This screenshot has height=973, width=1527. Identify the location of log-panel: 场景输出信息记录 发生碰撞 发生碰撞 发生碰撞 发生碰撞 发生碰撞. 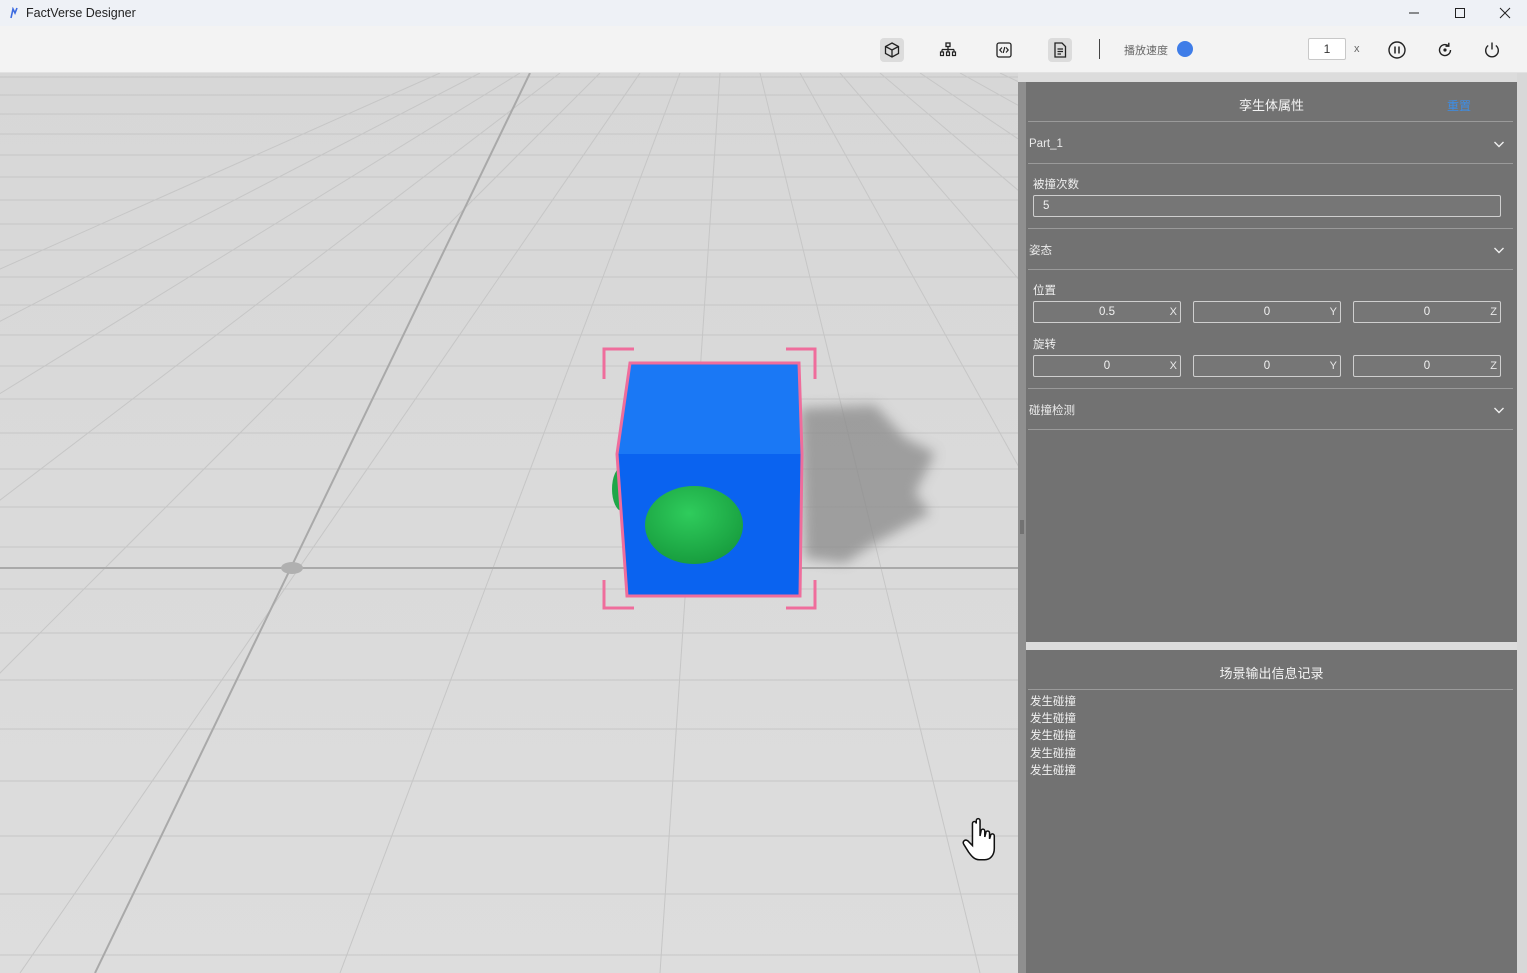
(1271, 811).